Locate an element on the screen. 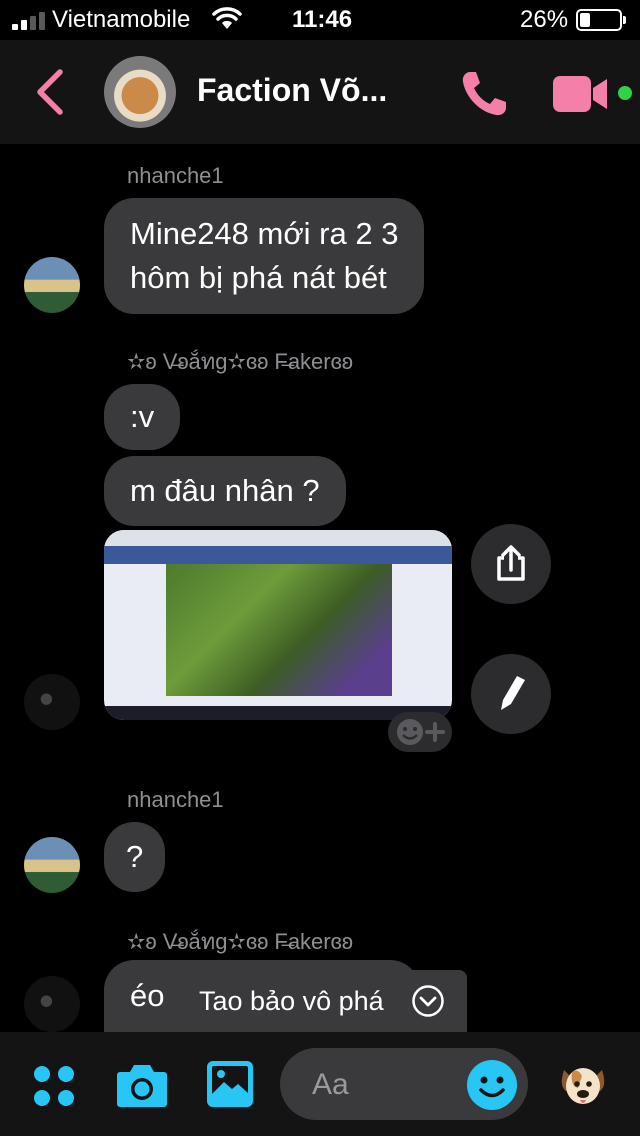 The width and height of the screenshot is (640, 1136). message-bubble: :v is located at coordinates (142, 417).